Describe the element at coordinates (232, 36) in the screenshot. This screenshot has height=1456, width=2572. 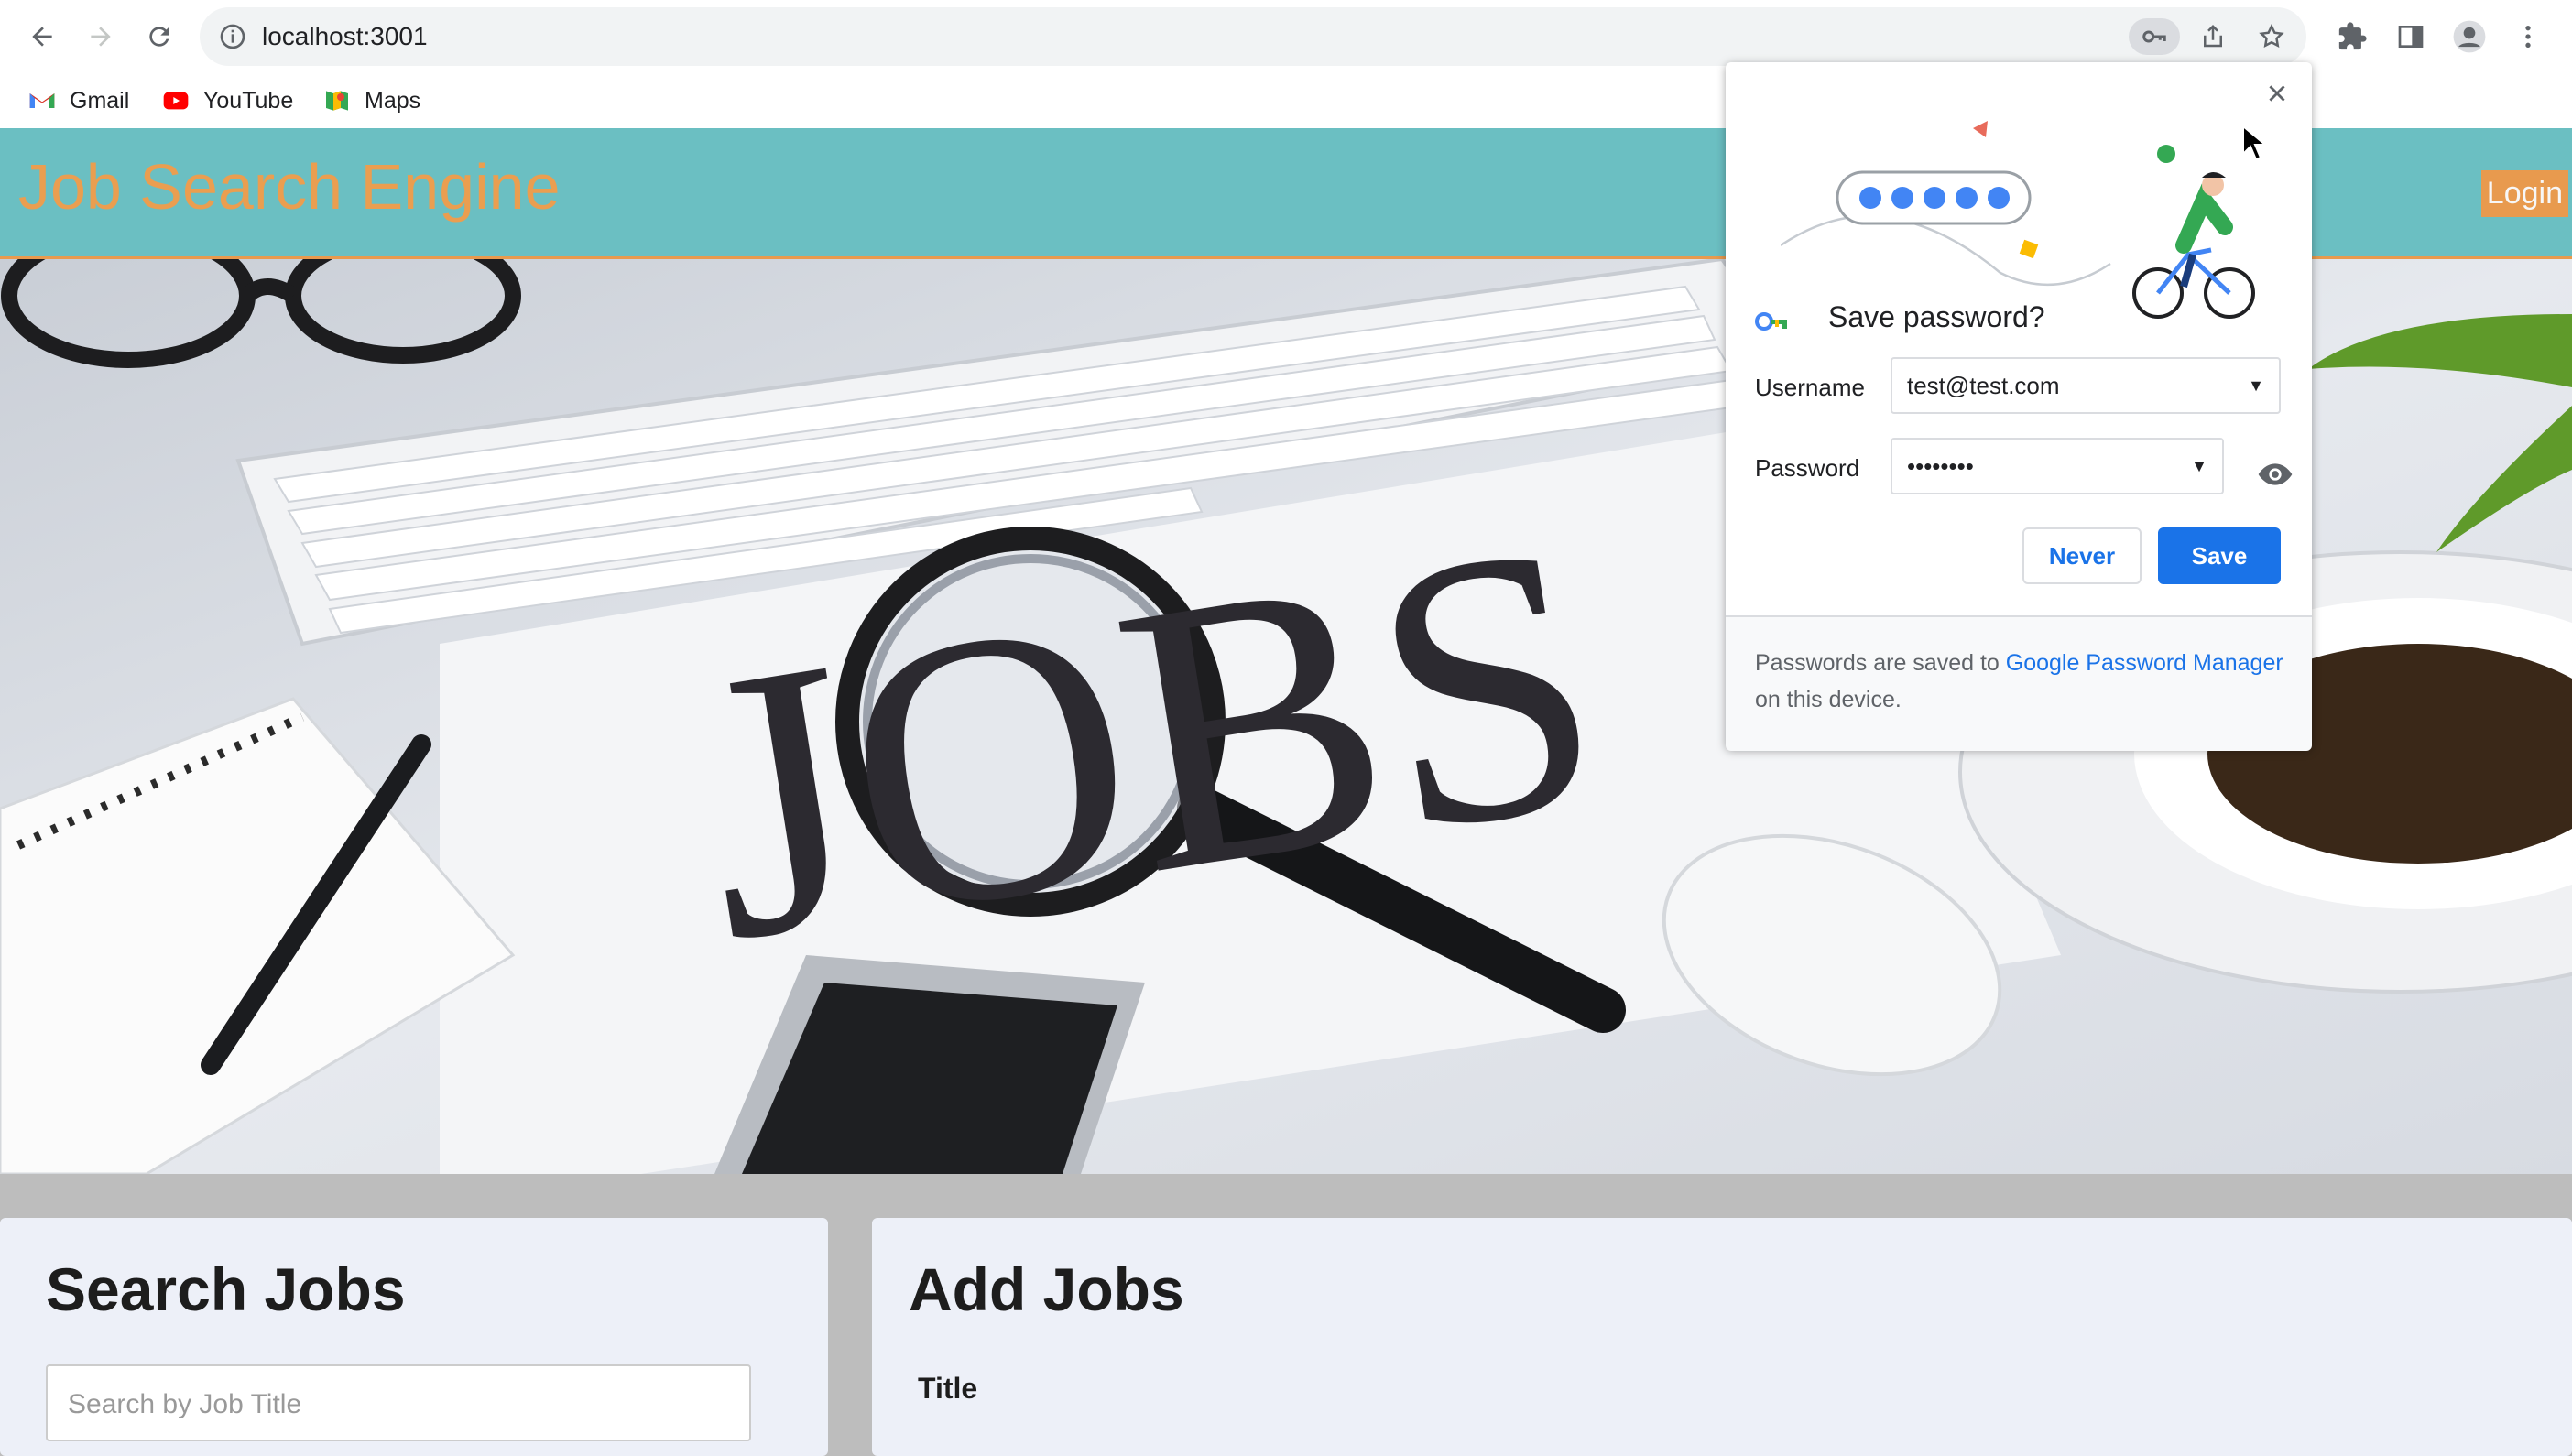
I see `info-icon` at that location.